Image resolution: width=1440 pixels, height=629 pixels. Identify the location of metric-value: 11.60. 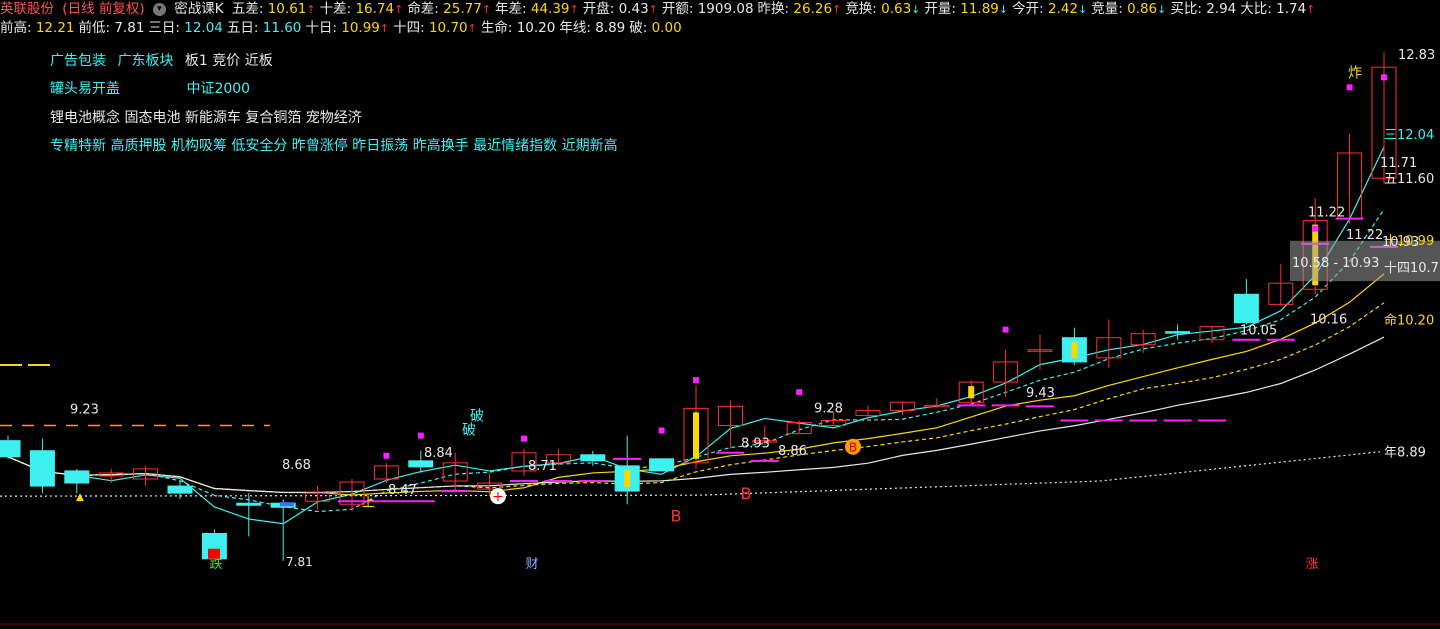
(282, 28).